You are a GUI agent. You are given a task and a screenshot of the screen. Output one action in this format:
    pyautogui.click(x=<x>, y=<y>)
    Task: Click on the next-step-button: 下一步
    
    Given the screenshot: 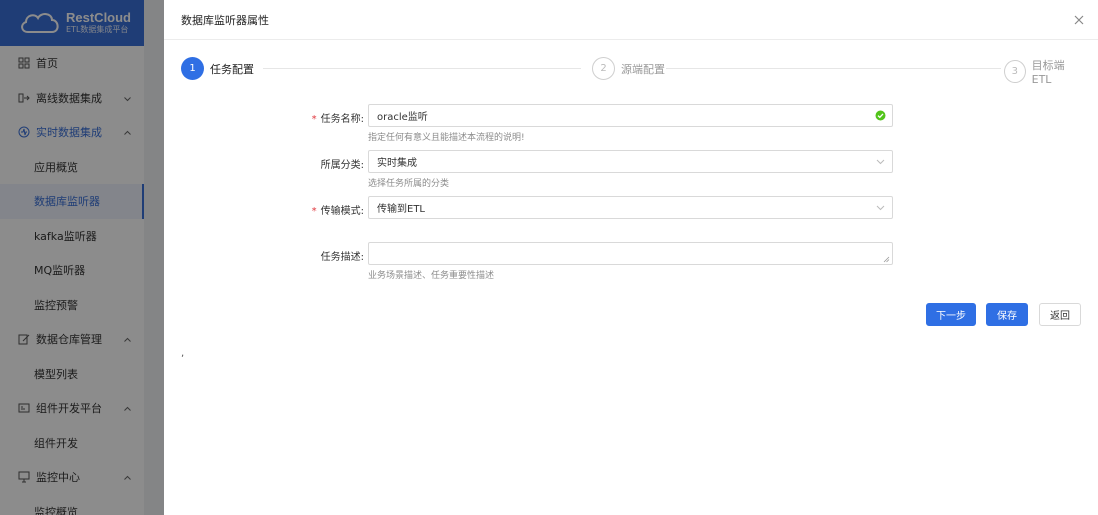 What is the action you would take?
    pyautogui.click(x=951, y=314)
    